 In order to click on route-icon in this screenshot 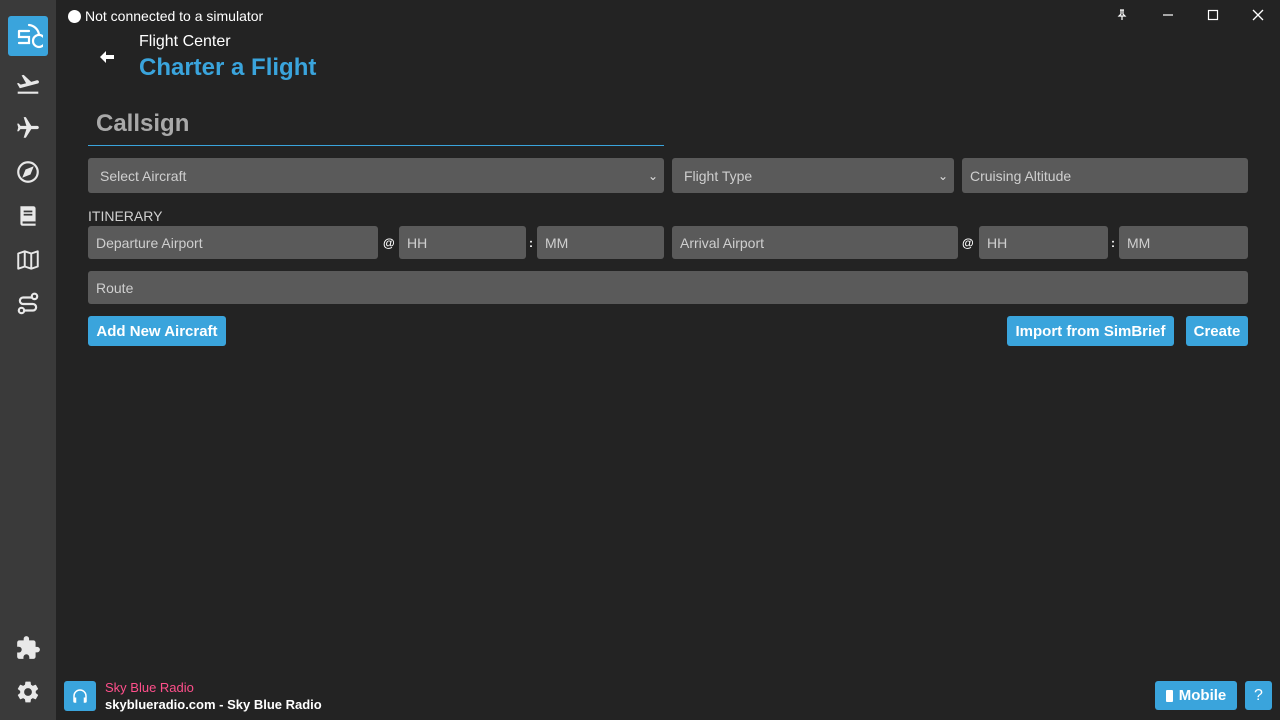, I will do `click(28, 304)`.